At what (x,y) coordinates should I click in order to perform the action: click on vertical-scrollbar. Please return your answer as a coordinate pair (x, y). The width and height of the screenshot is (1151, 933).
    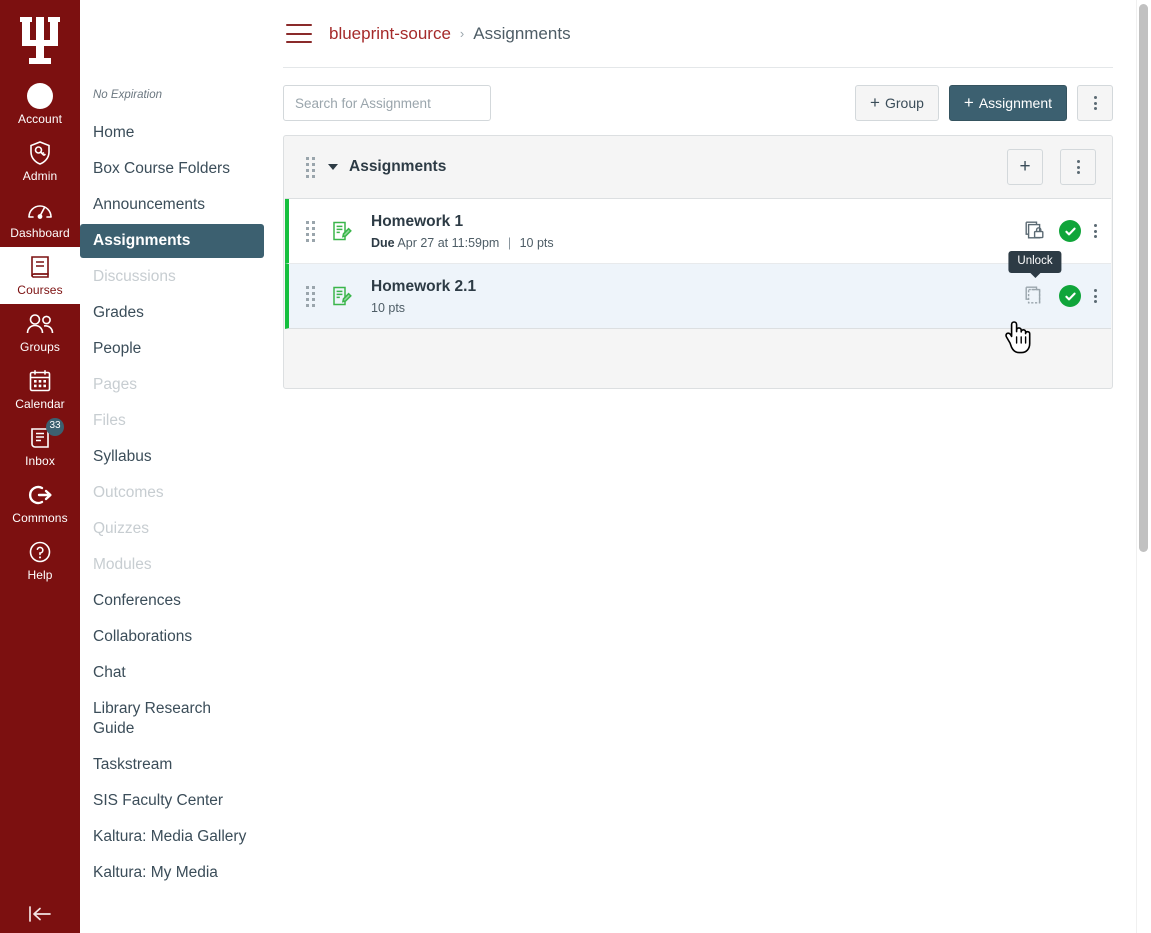
    Looking at the image, I should click on (1143, 466).